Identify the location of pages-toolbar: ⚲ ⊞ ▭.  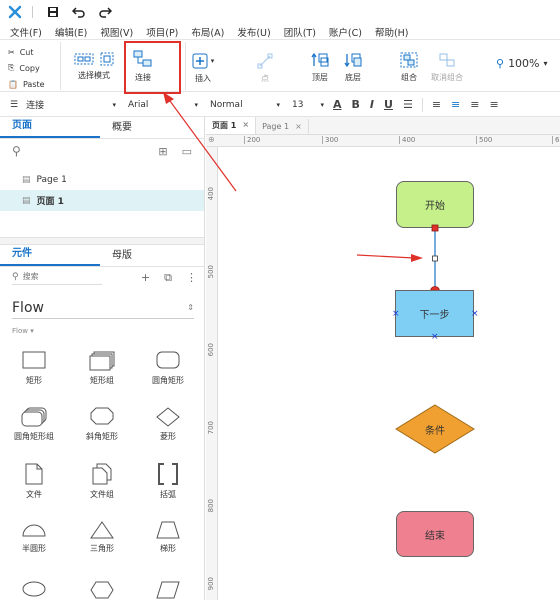
(102, 151).